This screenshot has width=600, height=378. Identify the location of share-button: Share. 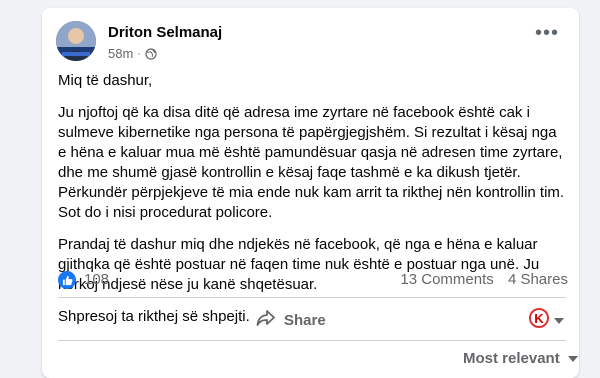
(291, 320).